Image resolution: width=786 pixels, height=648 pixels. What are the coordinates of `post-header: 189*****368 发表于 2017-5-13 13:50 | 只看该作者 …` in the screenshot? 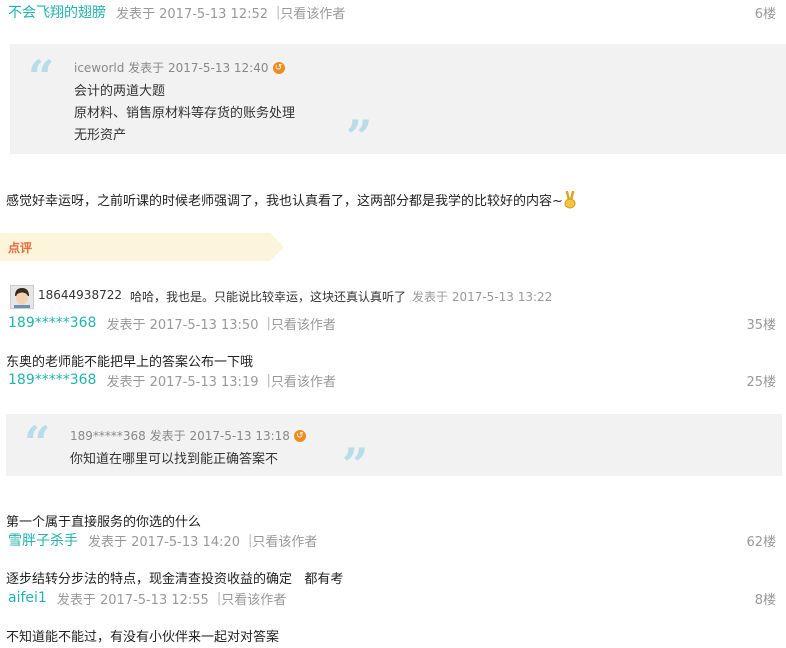 It's located at (392, 323).